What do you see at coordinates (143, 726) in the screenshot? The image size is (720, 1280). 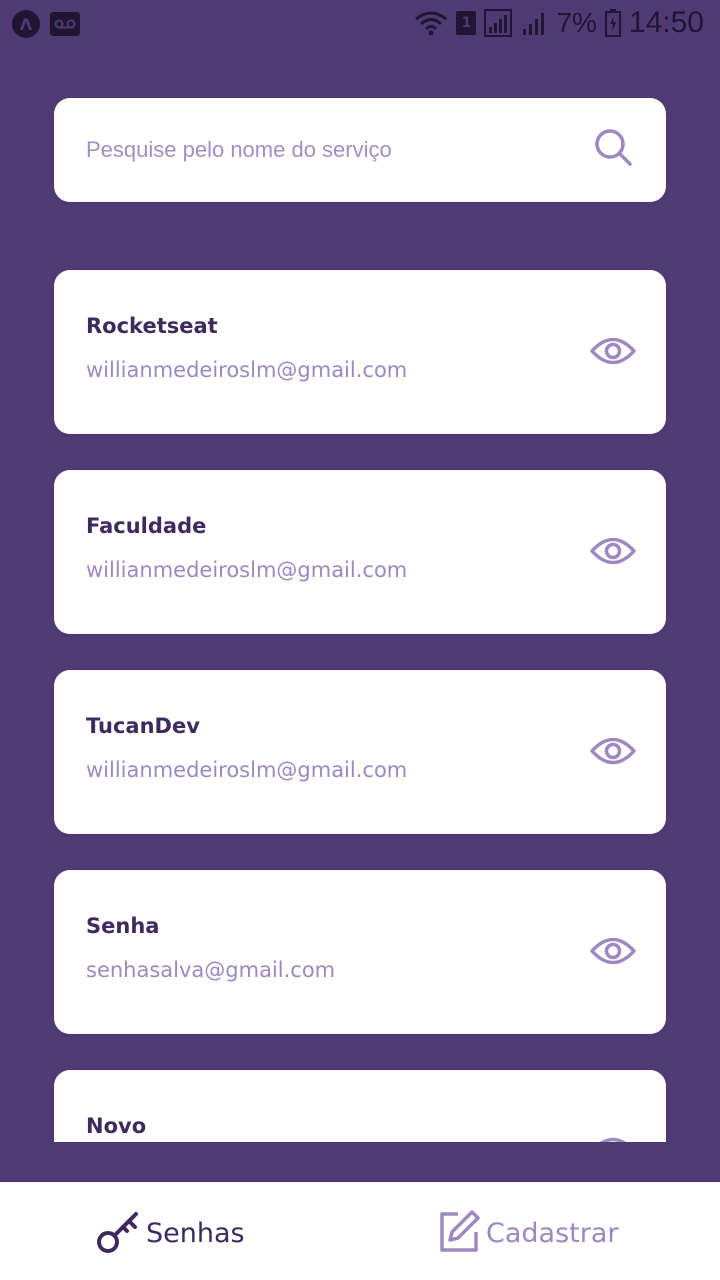 I see `service-name: TucanDev` at bounding box center [143, 726].